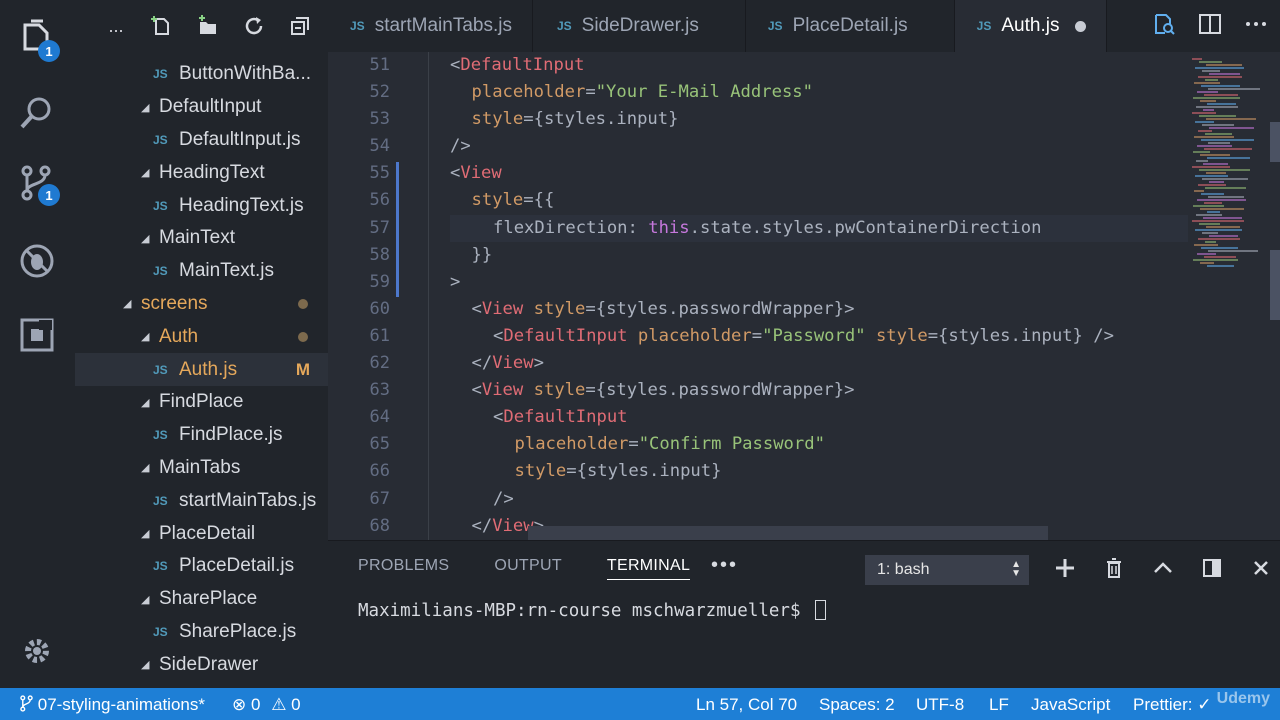 Image resolution: width=1280 pixels, height=720 pixels. What do you see at coordinates (724, 565) in the screenshot?
I see `panel-more-button: •••` at bounding box center [724, 565].